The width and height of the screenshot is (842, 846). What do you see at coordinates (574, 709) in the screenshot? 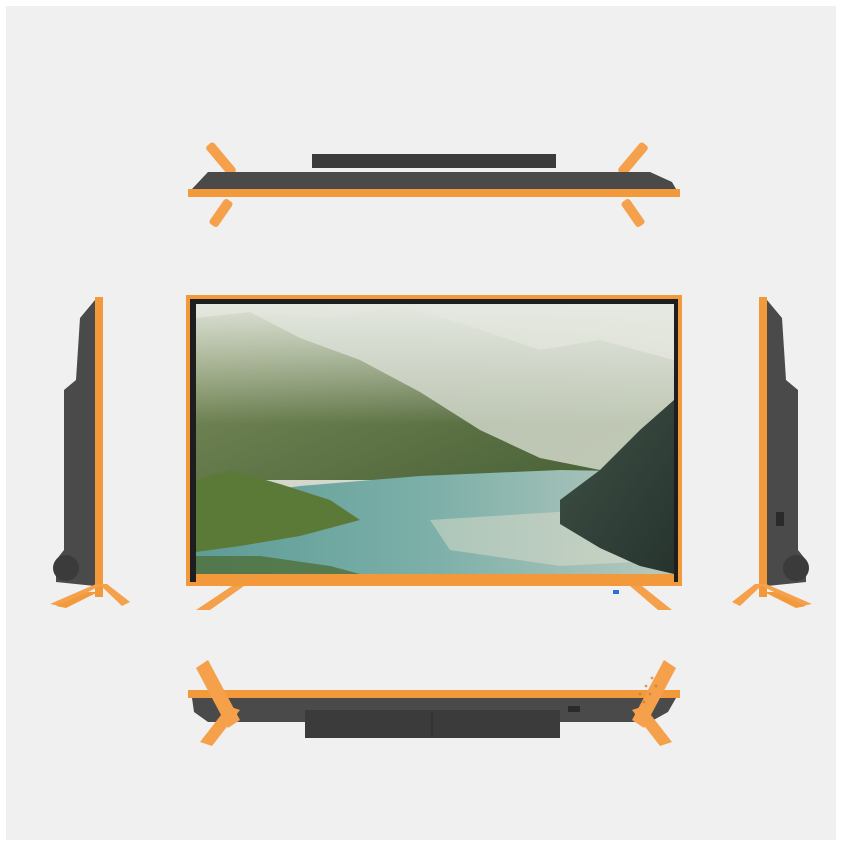
I see `bottom-view-port` at bounding box center [574, 709].